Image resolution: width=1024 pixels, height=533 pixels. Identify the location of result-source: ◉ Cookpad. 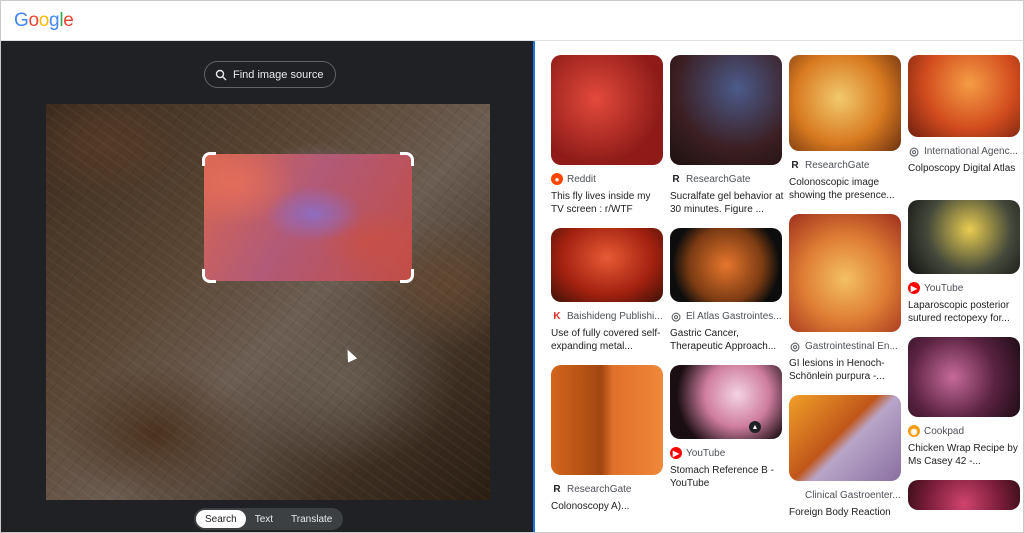
(965, 431).